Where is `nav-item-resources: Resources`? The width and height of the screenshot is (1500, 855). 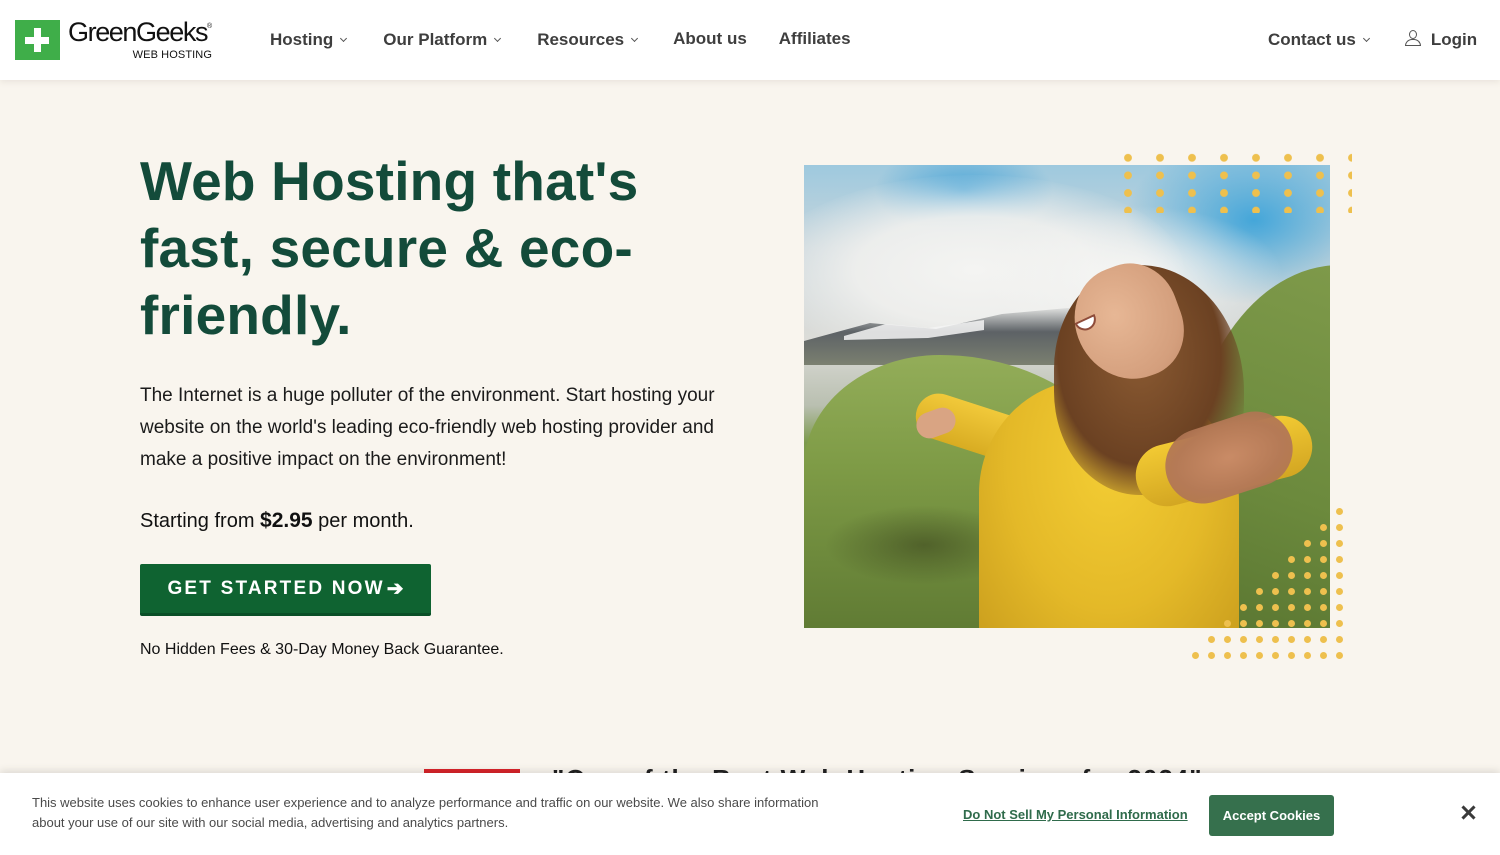
nav-item-resources: Resources is located at coordinates (588, 40).